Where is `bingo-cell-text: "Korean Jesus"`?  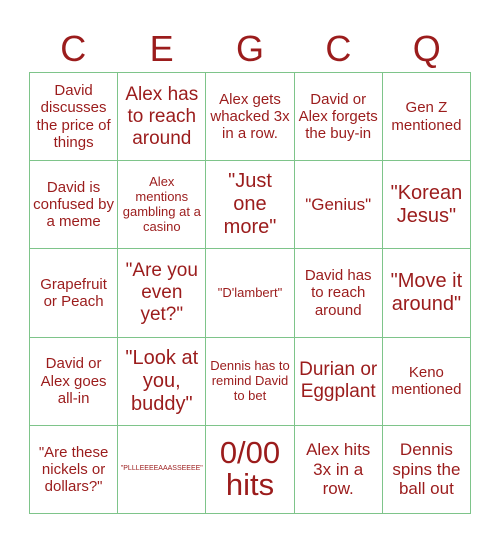
bingo-cell-text: "Korean Jesus" is located at coordinates (426, 204).